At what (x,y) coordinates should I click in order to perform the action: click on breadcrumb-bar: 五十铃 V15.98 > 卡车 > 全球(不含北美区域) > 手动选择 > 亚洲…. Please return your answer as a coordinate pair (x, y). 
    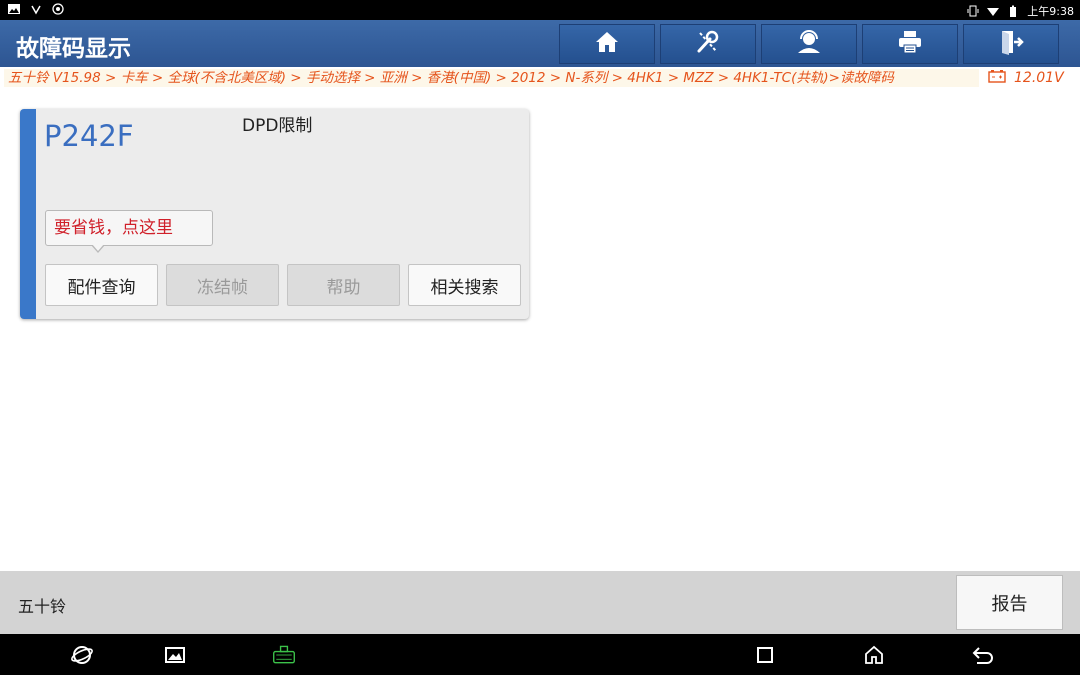
    Looking at the image, I should click on (540, 78).